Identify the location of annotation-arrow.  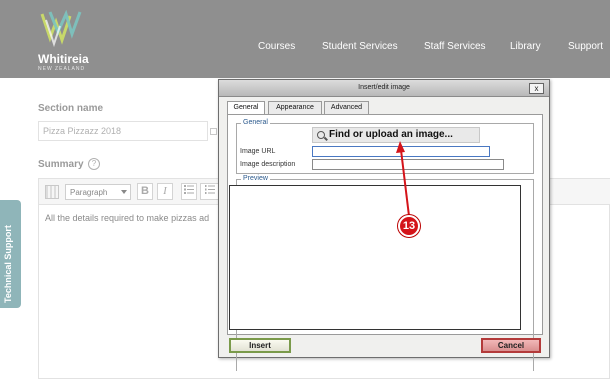
(403, 179).